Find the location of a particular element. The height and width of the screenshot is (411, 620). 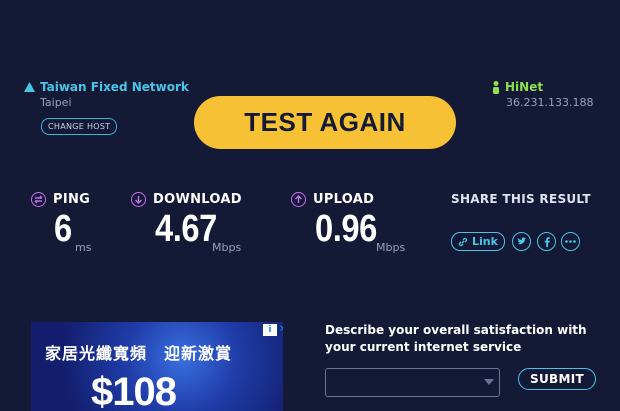

satisfaction-select is located at coordinates (412, 382).